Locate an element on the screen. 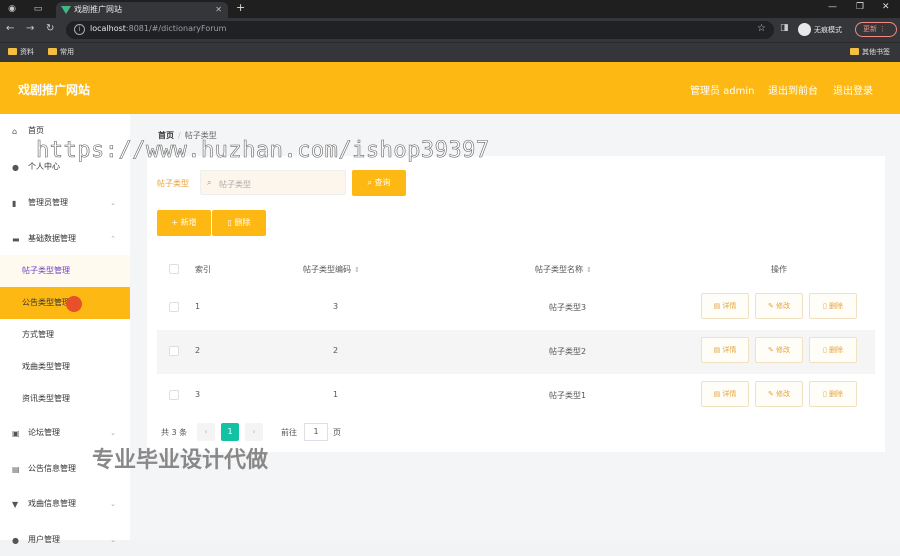  sidebar-item-basic-data: ▬ 基础数据管理 ⌃ is located at coordinates (65, 239).